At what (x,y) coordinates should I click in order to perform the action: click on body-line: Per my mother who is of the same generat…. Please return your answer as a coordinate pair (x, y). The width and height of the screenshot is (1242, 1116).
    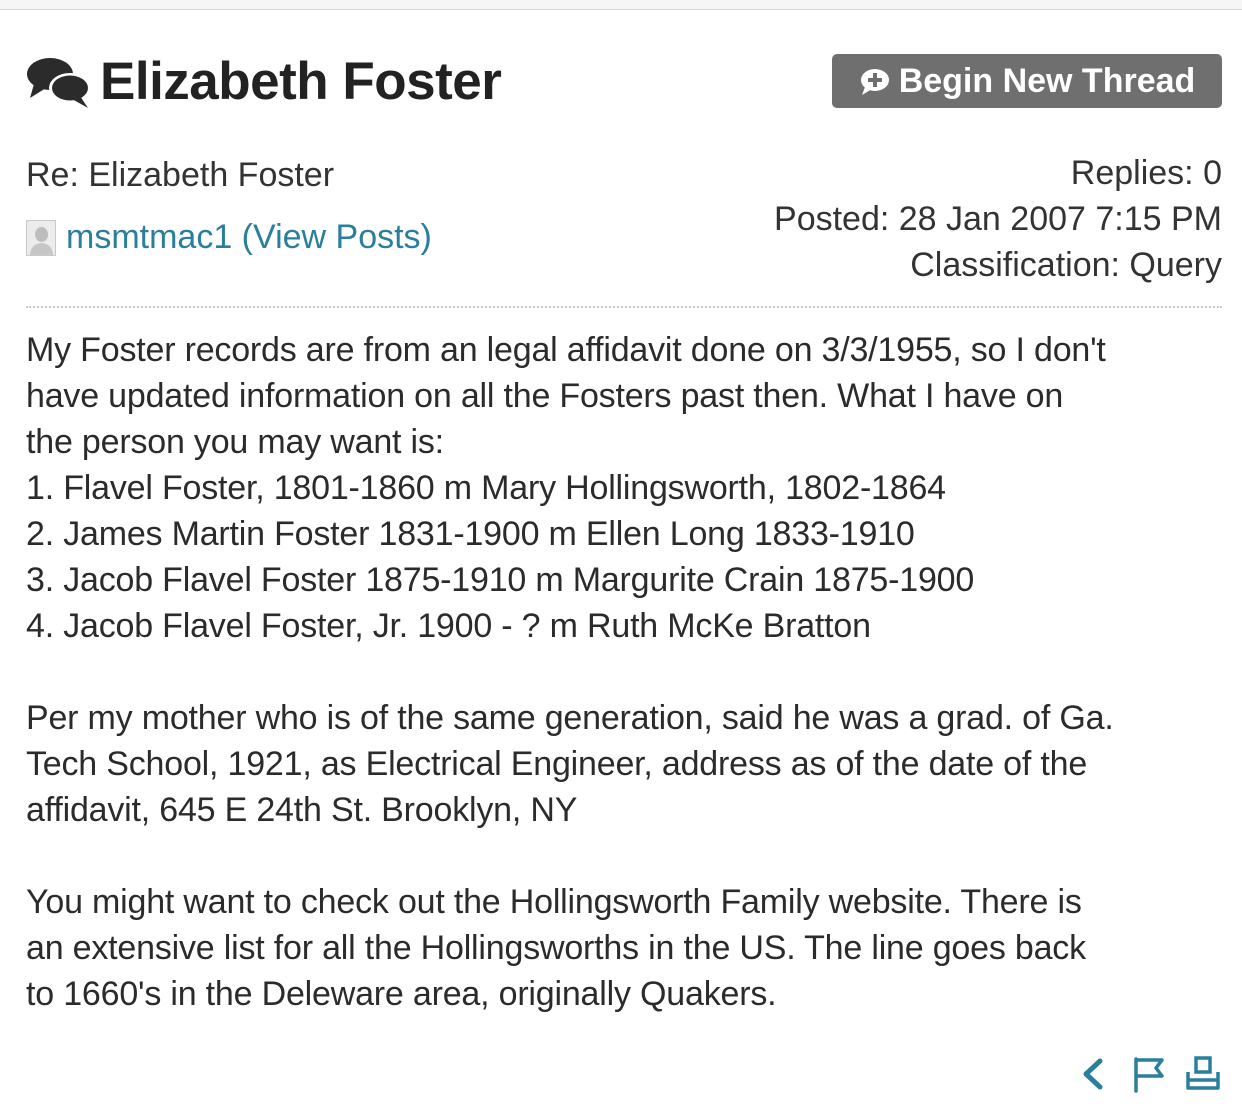
    Looking at the image, I should click on (570, 718).